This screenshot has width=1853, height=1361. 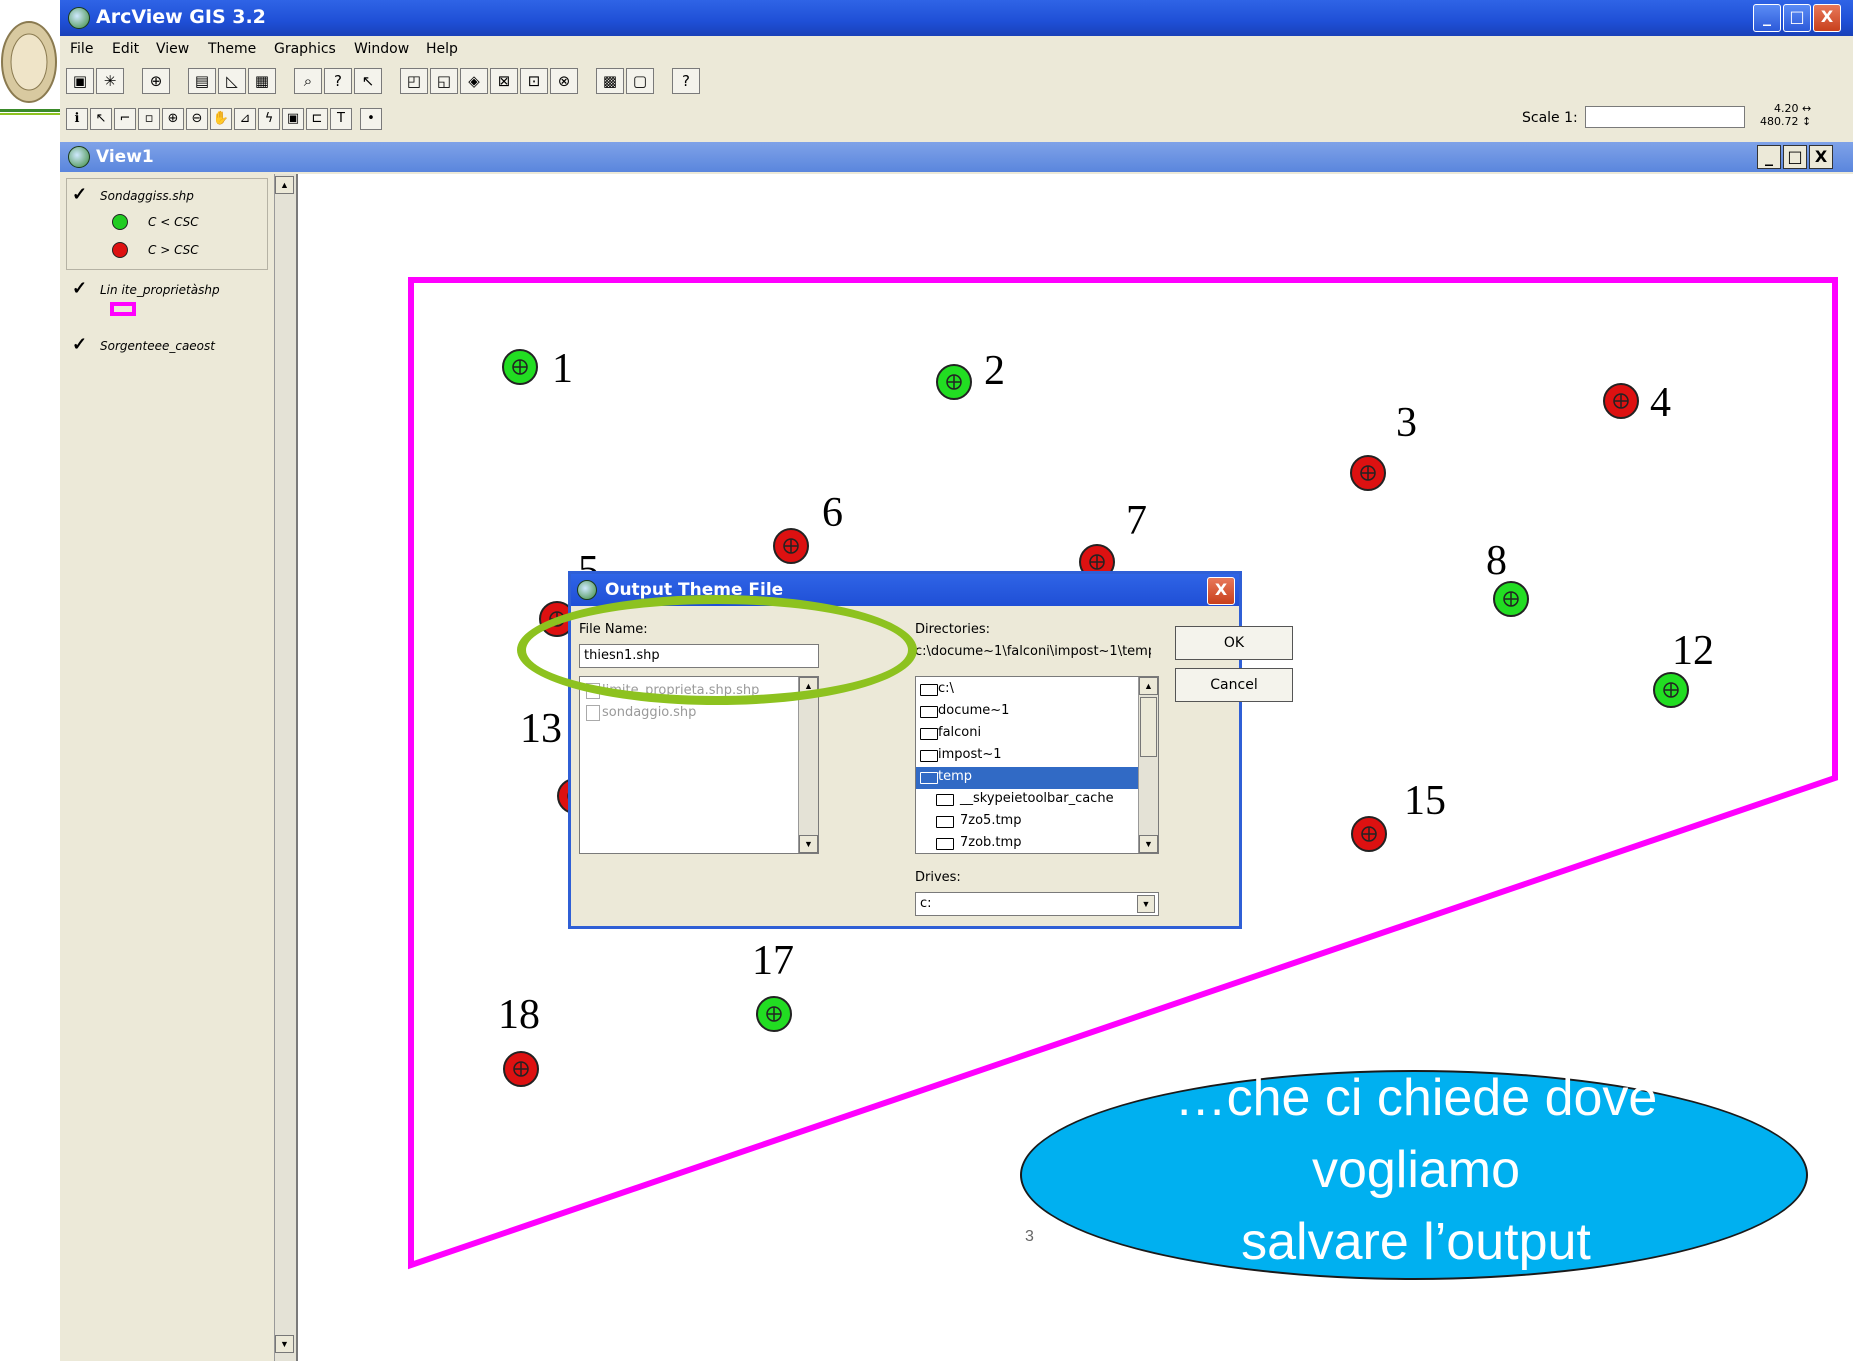 What do you see at coordinates (956, 18) in the screenshot?
I see `app-titlebar: ArcView GIS 3.2 _ □ X` at bounding box center [956, 18].